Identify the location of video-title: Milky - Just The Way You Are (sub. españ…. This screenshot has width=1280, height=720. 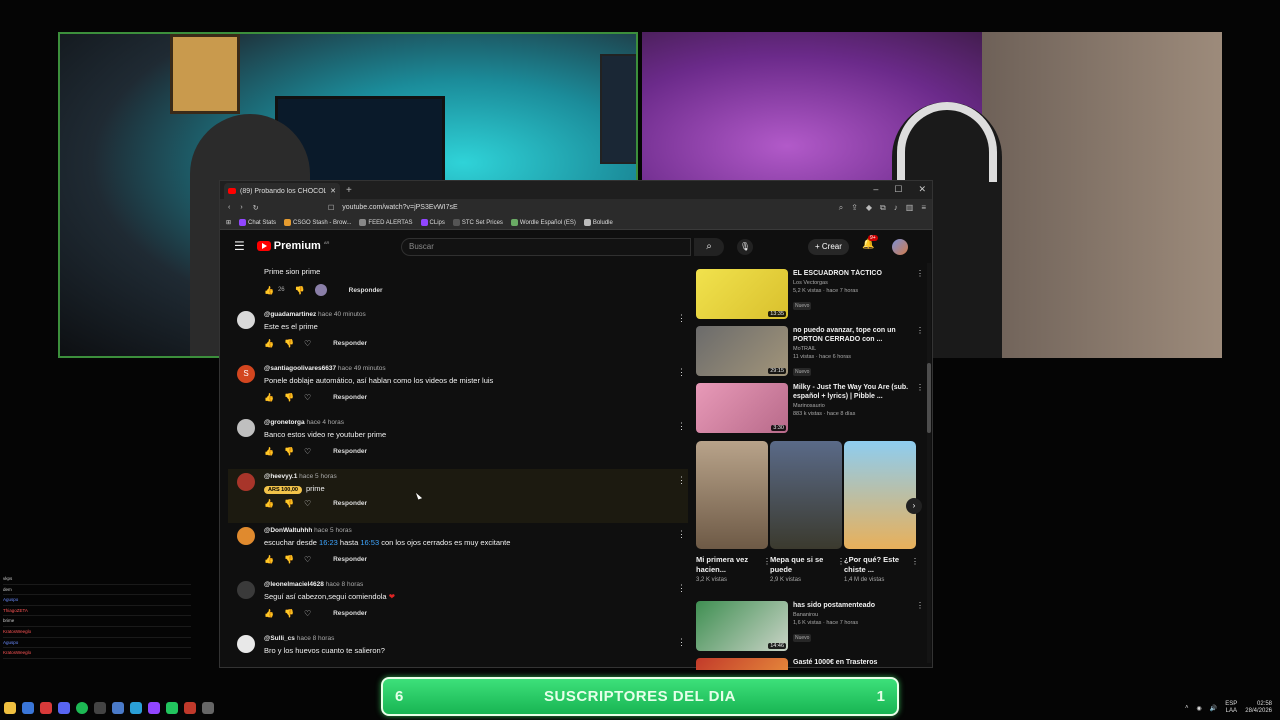
(852, 392).